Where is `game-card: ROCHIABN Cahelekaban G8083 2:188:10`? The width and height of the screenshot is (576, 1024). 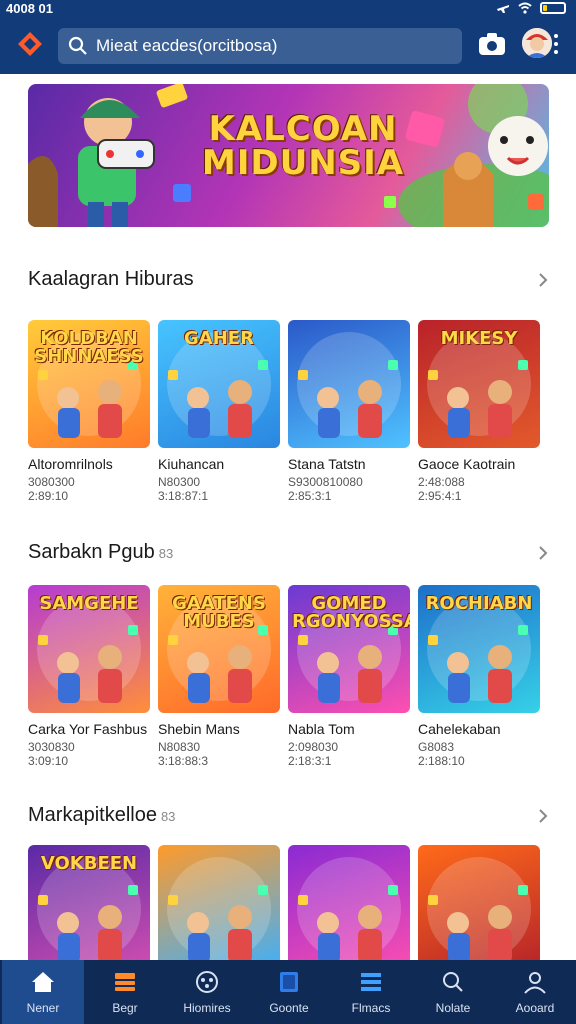 game-card: ROCHIABN Cahelekaban G8083 2:188:10 is located at coordinates (479, 676).